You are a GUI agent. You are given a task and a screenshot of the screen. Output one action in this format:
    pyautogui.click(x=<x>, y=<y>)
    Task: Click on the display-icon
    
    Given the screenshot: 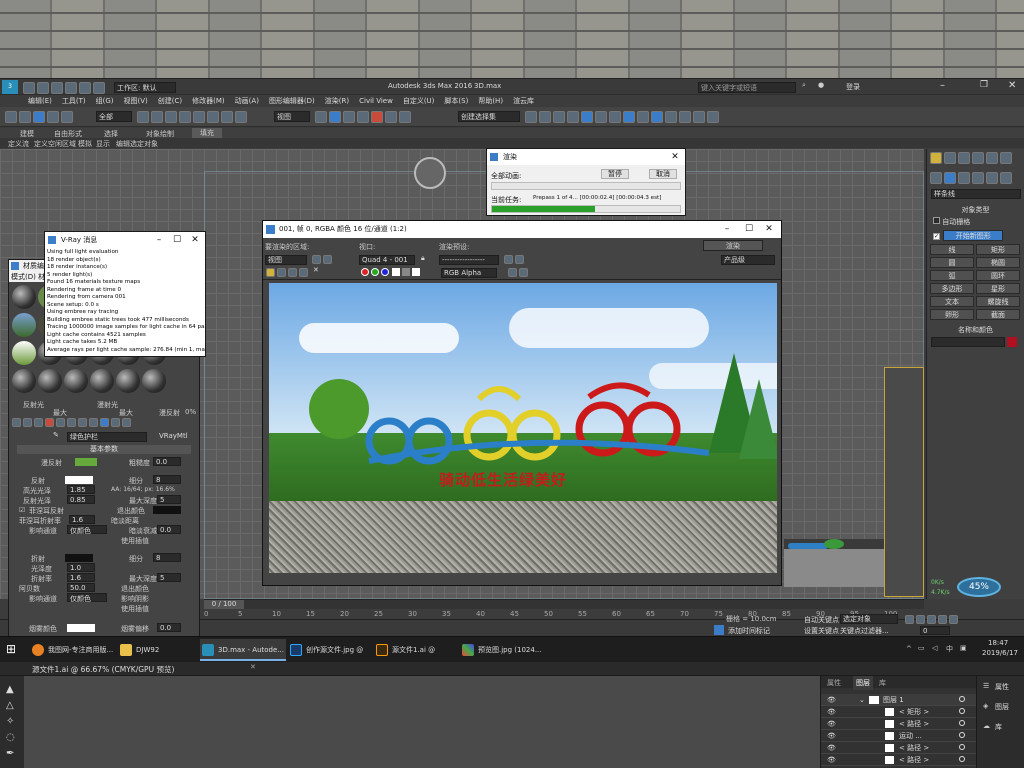 What is the action you would take?
    pyautogui.click(x=512, y=272)
    